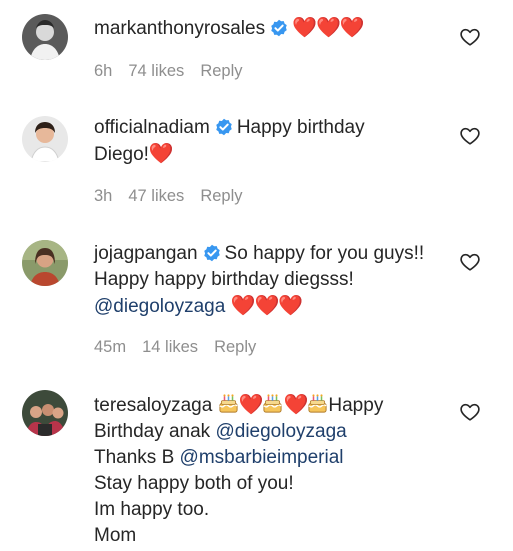  Describe the element at coordinates (110, 347) in the screenshot. I see `timestamp: 45m` at that location.